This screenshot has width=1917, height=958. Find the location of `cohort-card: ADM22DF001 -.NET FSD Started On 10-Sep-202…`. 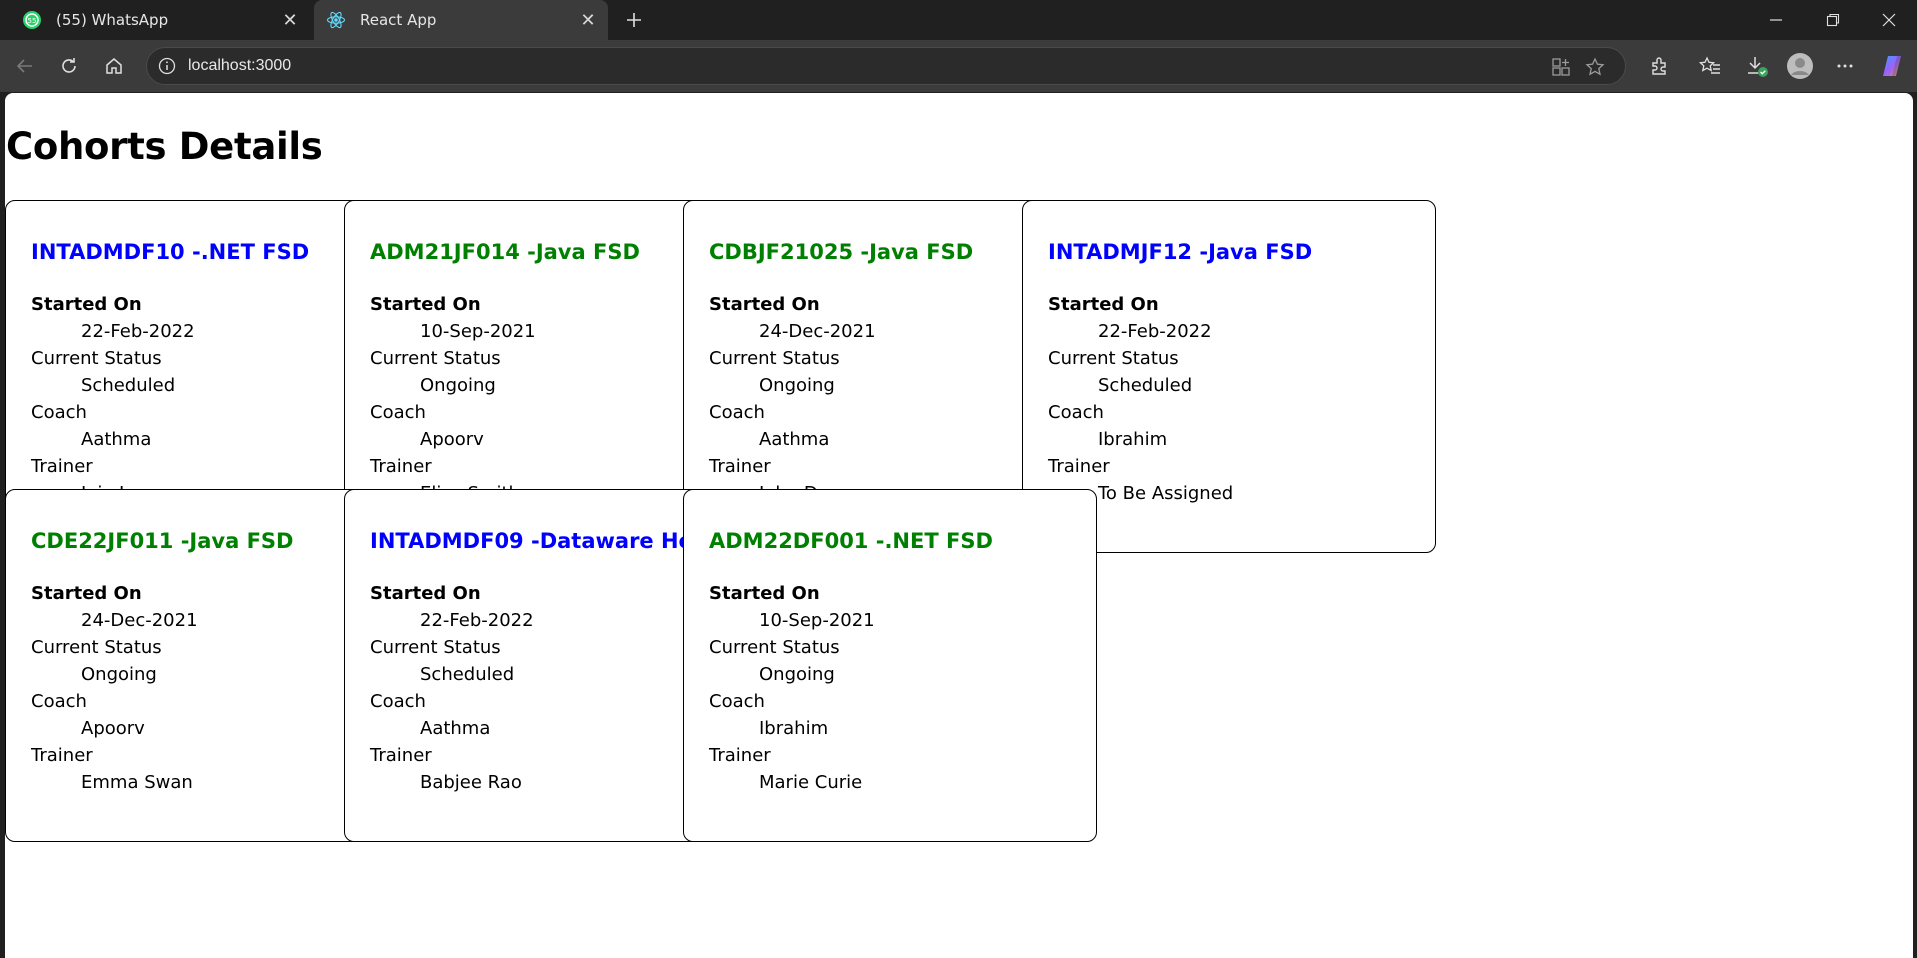

cohort-card: ADM22DF001 -.NET FSD Started On 10-Sep-202… is located at coordinates (890, 665).